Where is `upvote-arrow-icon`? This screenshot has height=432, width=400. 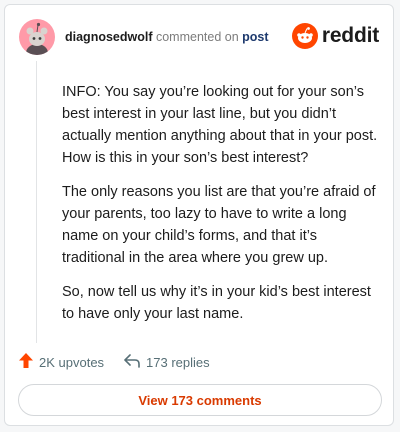 upvote-arrow-icon is located at coordinates (26, 362).